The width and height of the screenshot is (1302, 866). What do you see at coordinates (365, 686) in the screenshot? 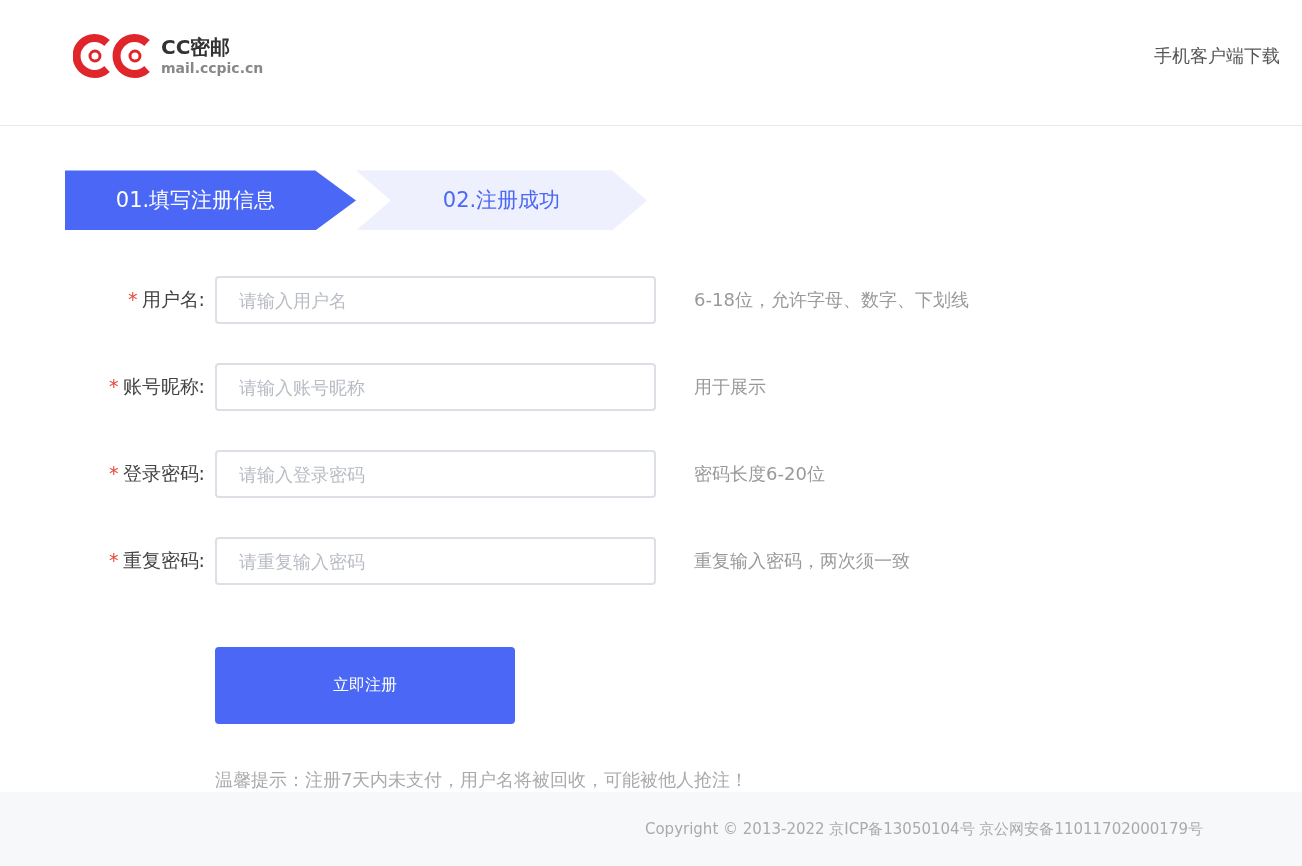
I see `register-button: 立即注册` at bounding box center [365, 686].